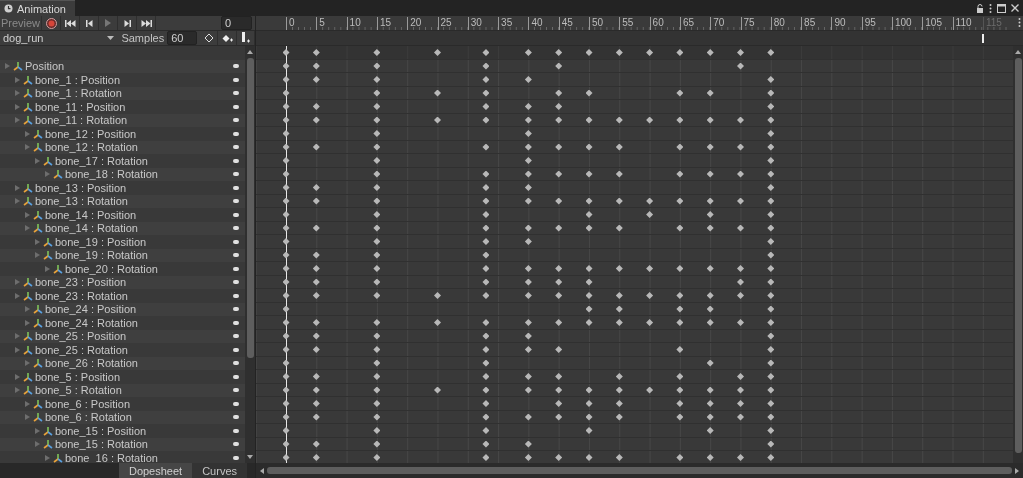 The image size is (1023, 478). What do you see at coordinates (219, 470) in the screenshot?
I see `view-tab: Curves` at bounding box center [219, 470].